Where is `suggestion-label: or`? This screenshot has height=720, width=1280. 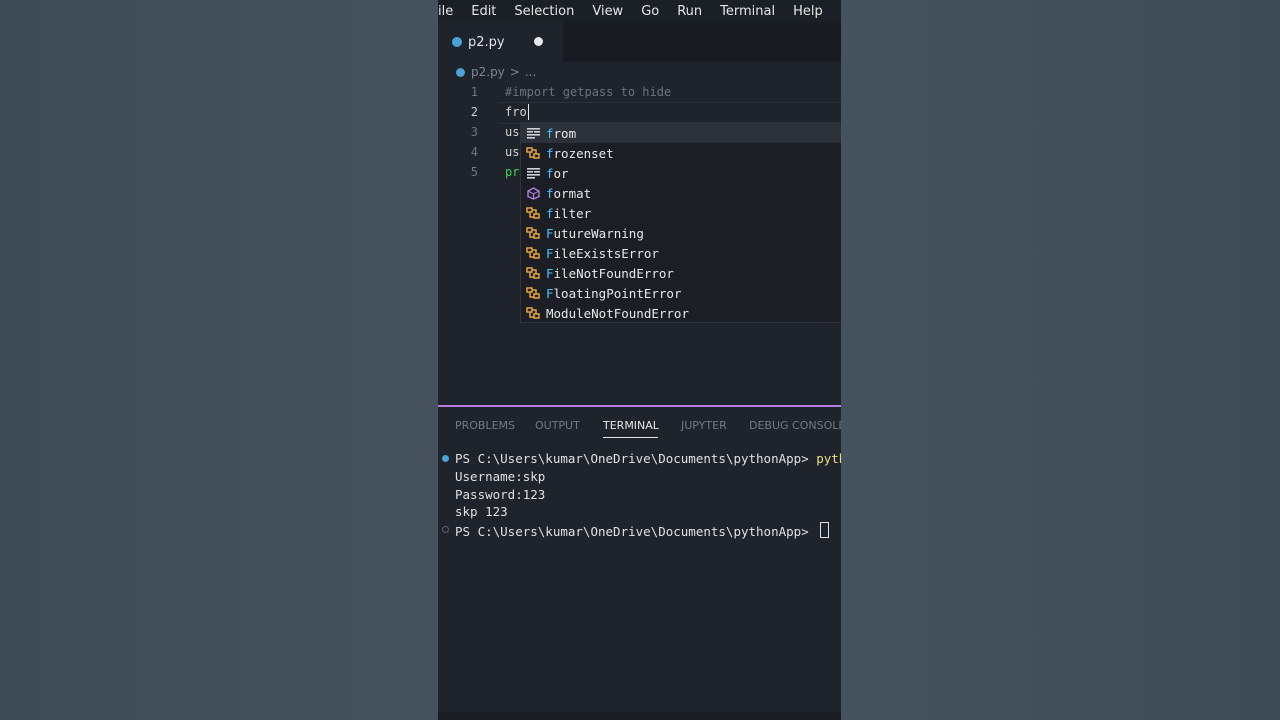
suggestion-label: or is located at coordinates (561, 173).